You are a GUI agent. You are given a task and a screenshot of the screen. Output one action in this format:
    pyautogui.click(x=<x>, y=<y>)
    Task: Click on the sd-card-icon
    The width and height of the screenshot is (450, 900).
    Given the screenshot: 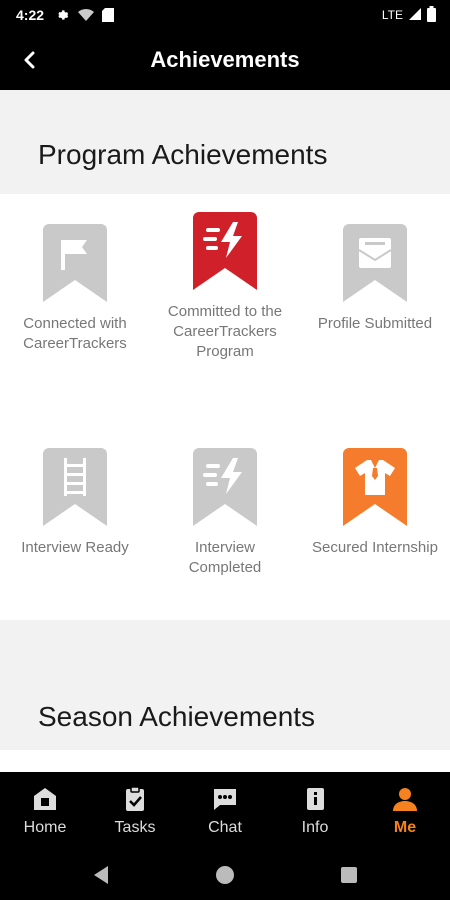 What is the action you would take?
    pyautogui.click(x=108, y=15)
    